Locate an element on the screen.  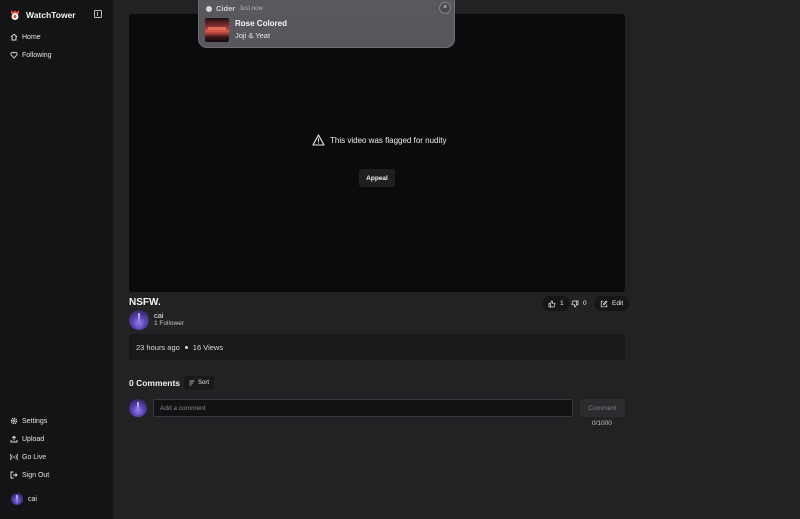
edit-icon is located at coordinates (604, 303).